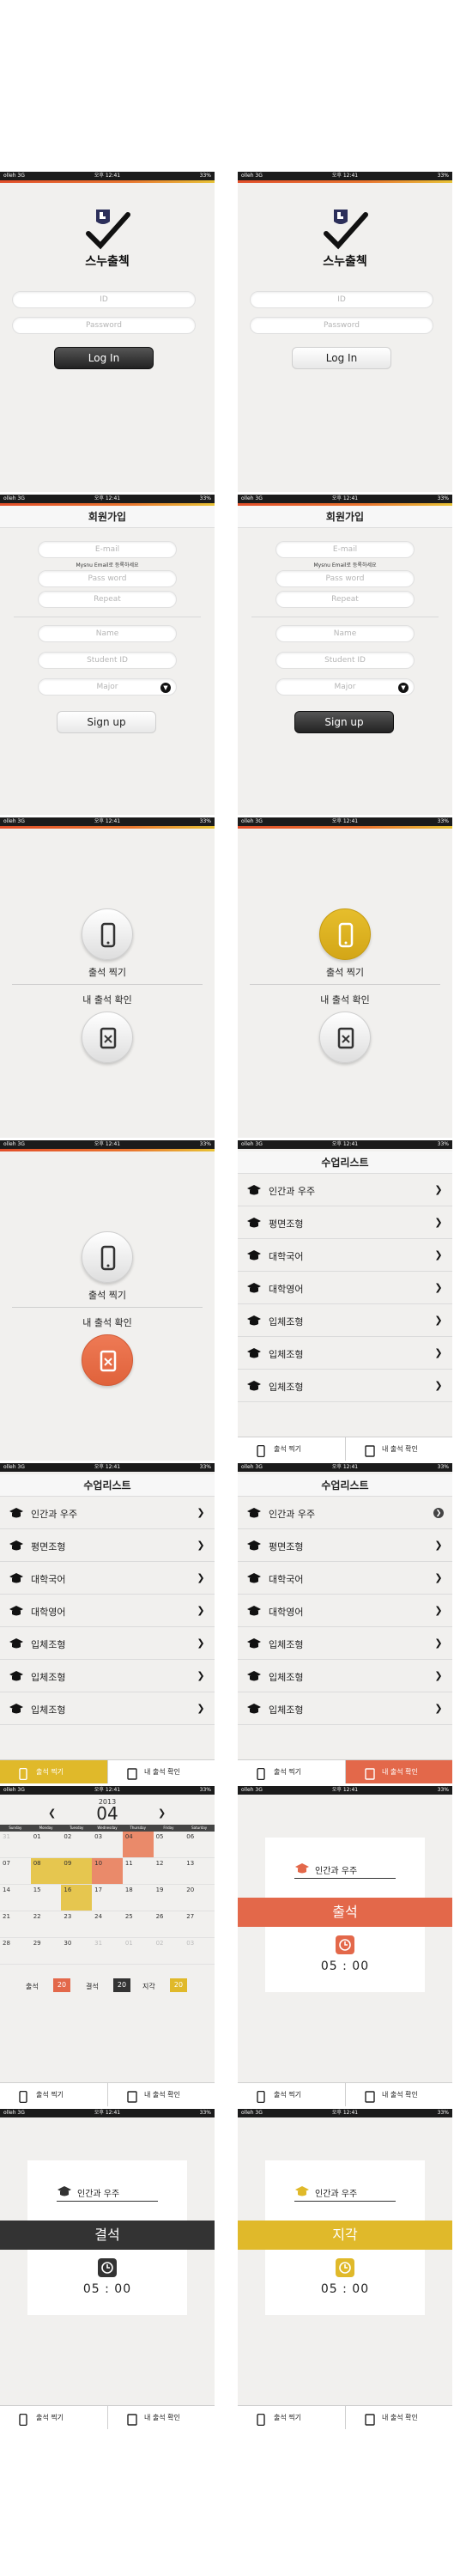  I want to click on calendar-day: 09, so click(77, 1872).